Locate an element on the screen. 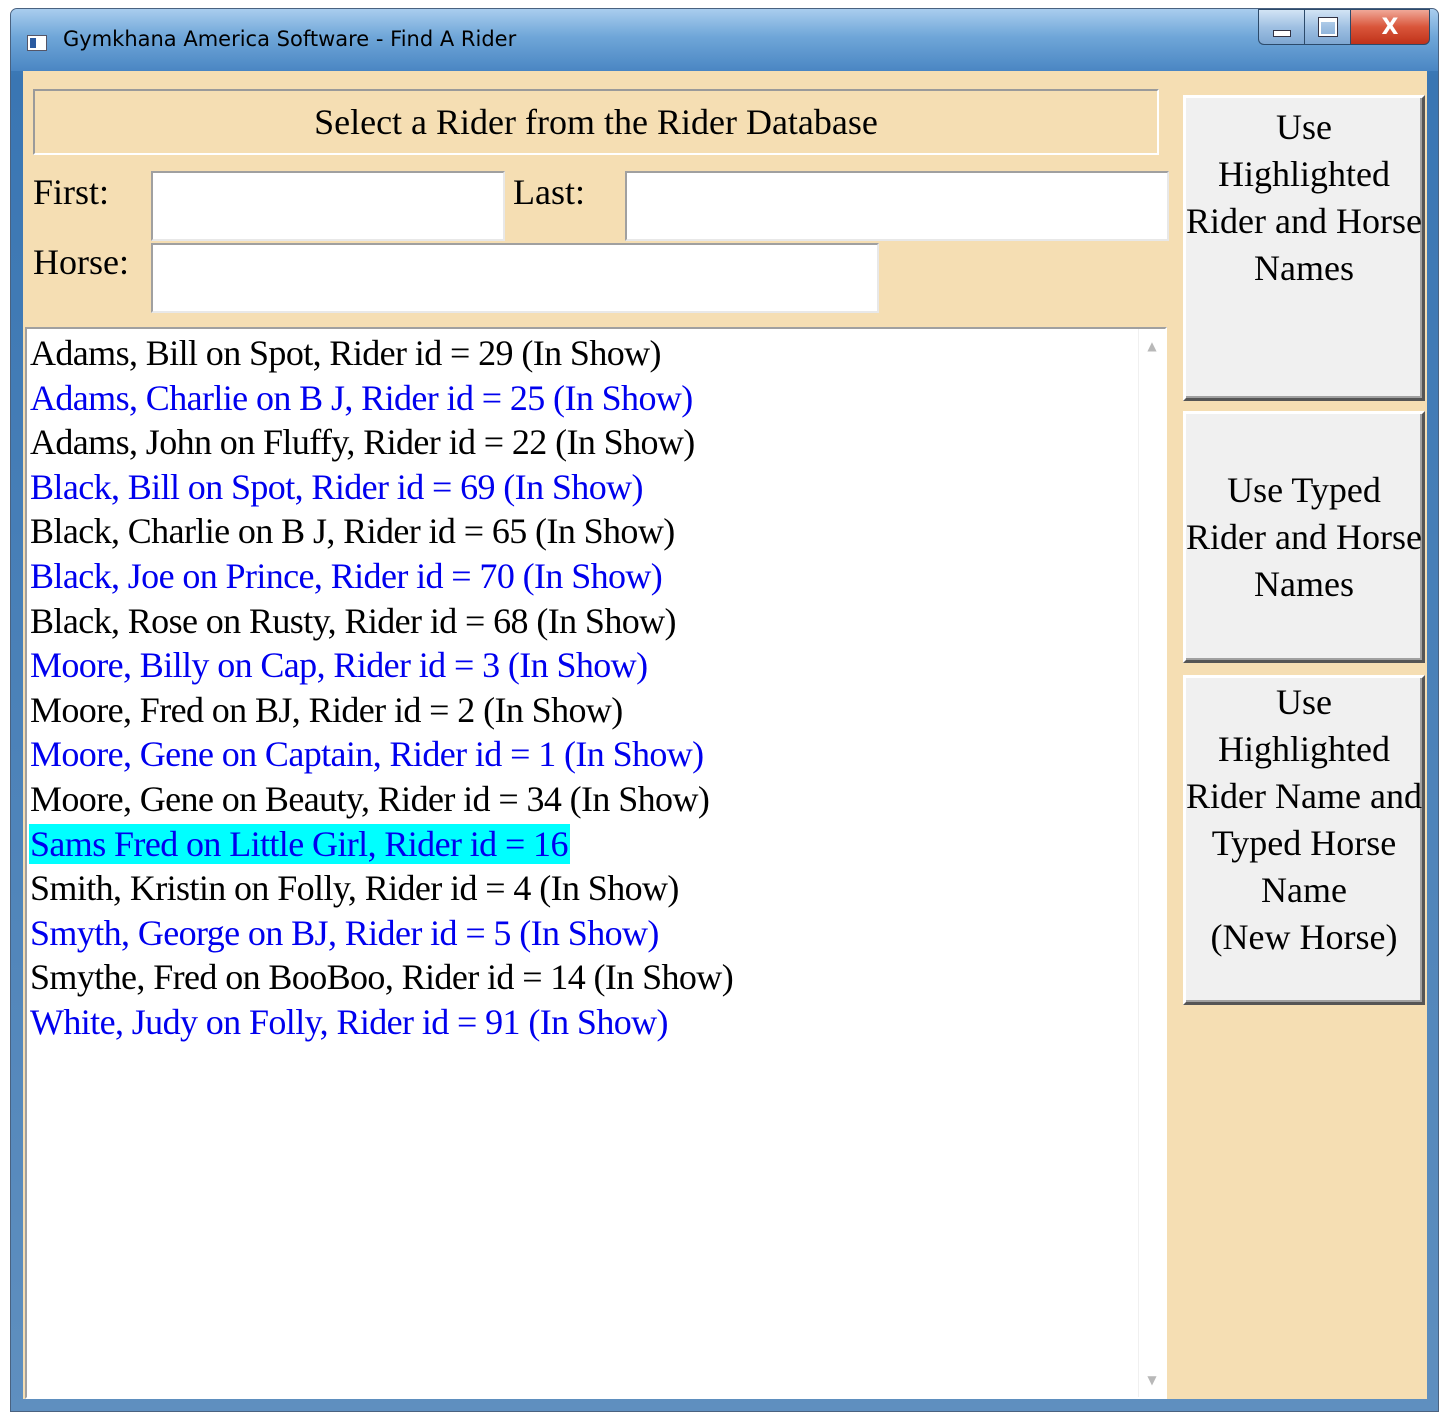 Image resolution: width=1445 pixels, height=1418 pixels. maximize-icon is located at coordinates (1327, 27).